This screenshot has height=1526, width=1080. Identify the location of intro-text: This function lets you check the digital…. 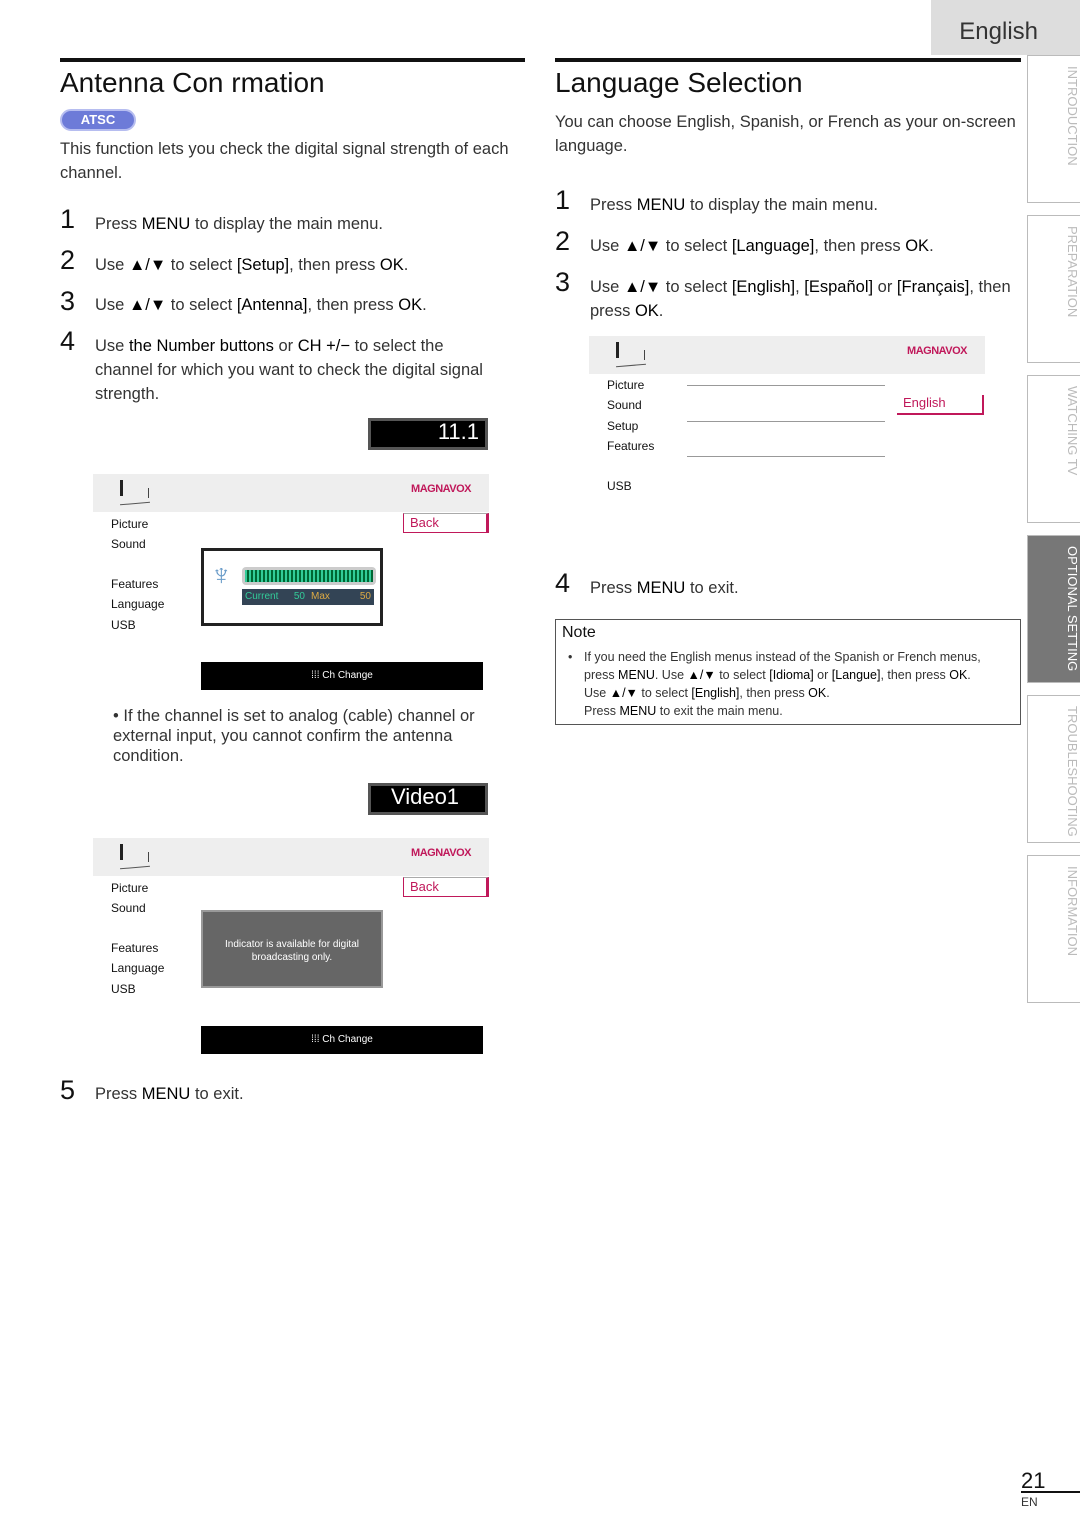
(284, 161).